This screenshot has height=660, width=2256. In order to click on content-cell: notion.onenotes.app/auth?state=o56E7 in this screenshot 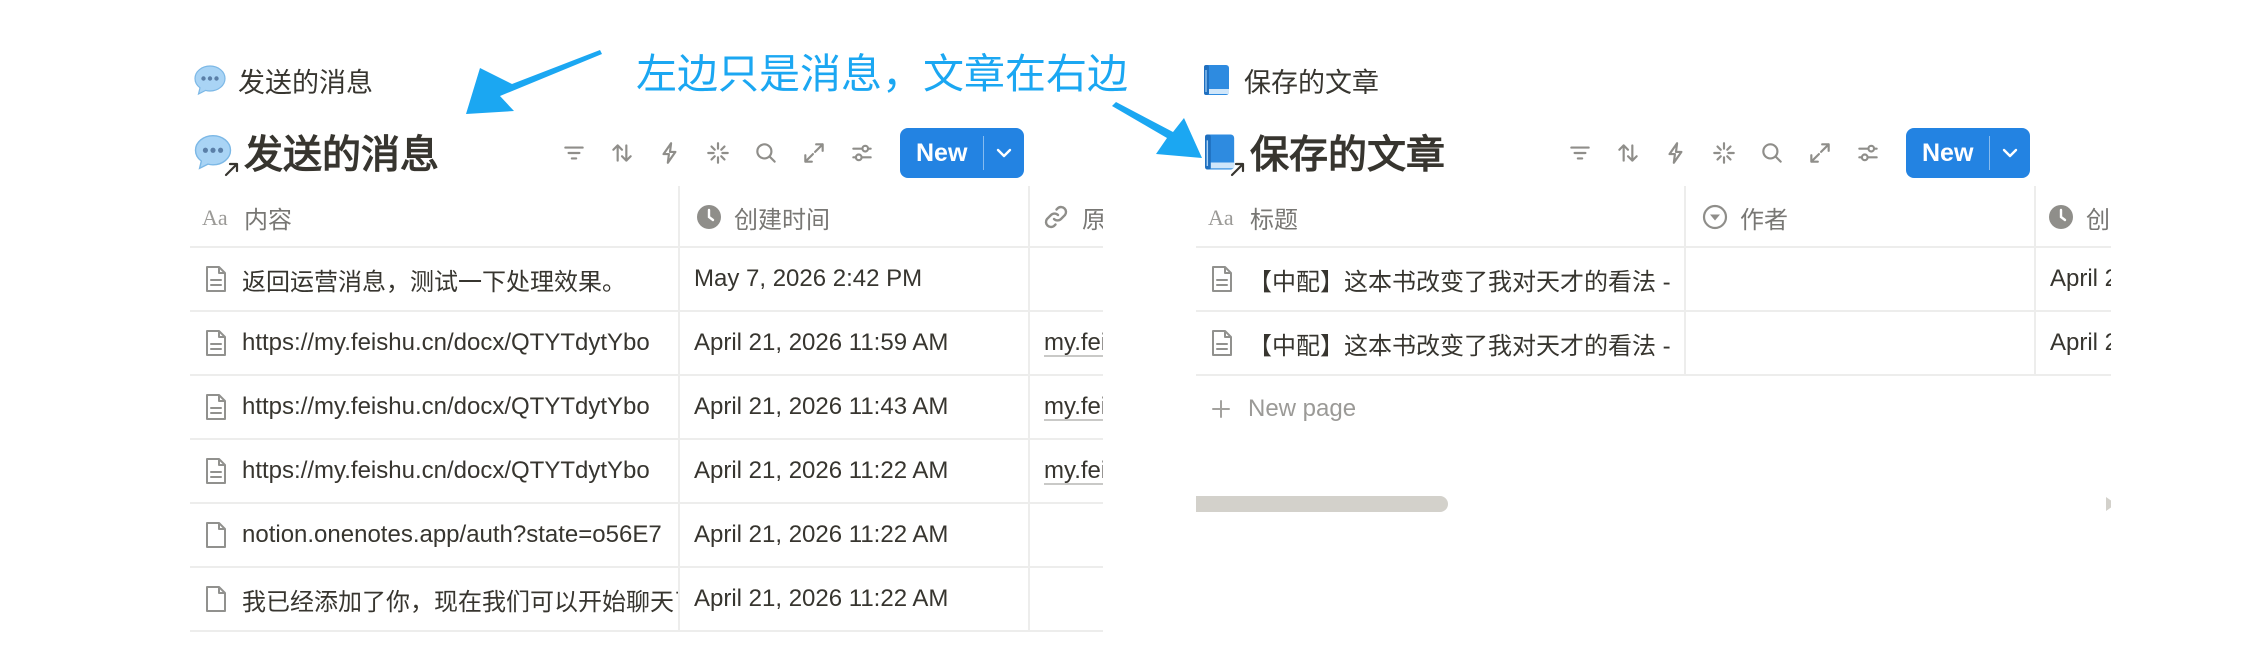, I will do `click(435, 535)`.